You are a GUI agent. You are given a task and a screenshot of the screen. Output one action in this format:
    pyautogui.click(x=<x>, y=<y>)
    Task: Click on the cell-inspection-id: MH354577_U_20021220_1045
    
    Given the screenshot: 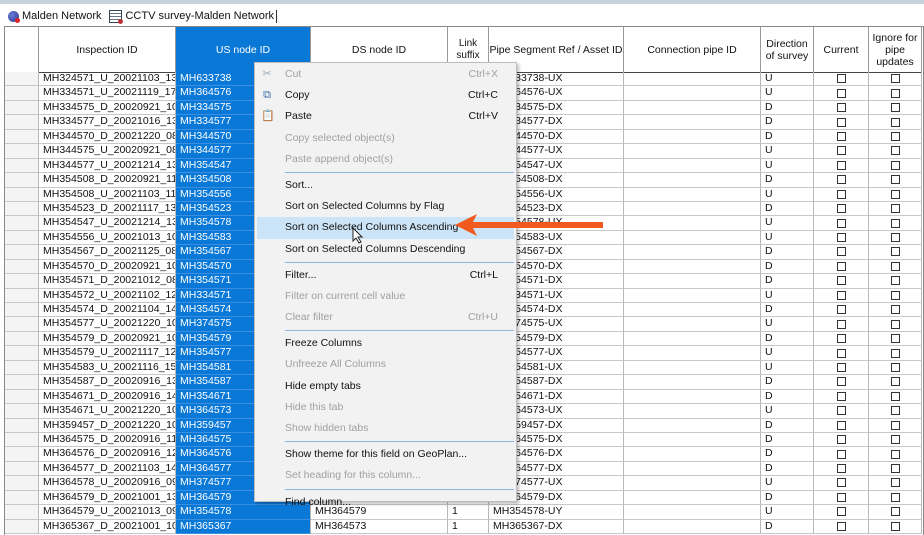 What is the action you would take?
    pyautogui.click(x=107, y=324)
    